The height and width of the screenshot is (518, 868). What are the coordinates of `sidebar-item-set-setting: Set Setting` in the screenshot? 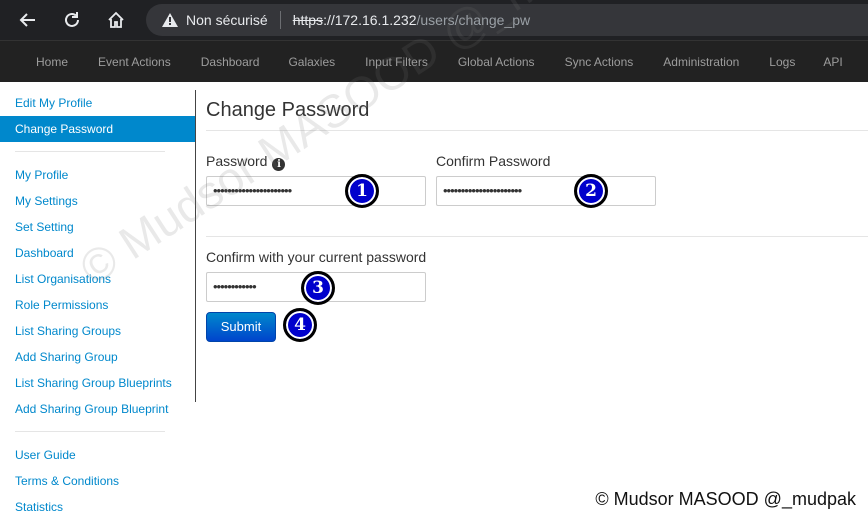 It's located at (97, 227).